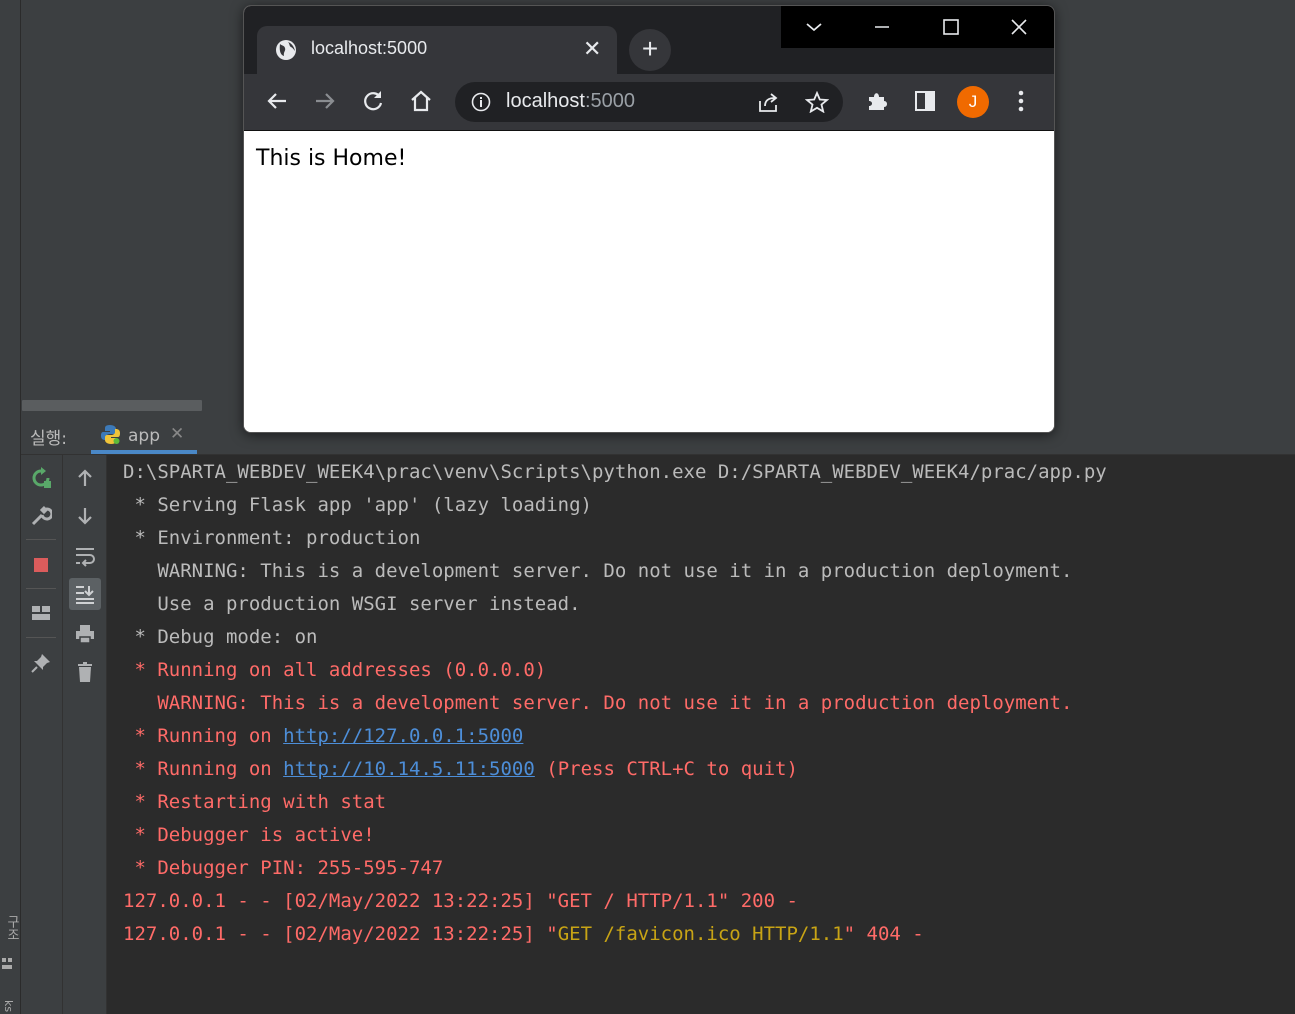  Describe the element at coordinates (271, 538) in the screenshot. I see `console-line: * Environment: production` at that location.